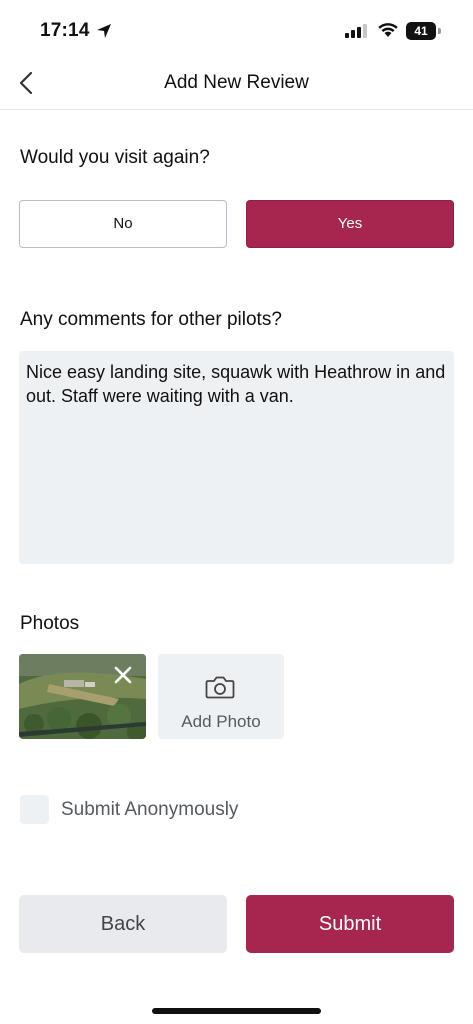  I want to click on add-photo-label: Add Photo, so click(221, 721).